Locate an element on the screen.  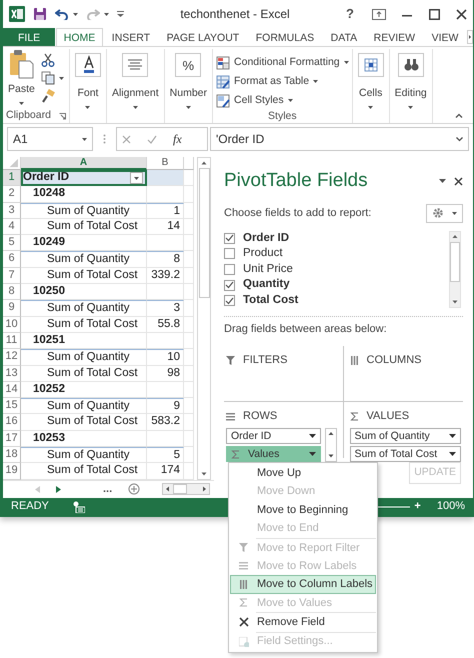
enter-icon is located at coordinates (152, 139).